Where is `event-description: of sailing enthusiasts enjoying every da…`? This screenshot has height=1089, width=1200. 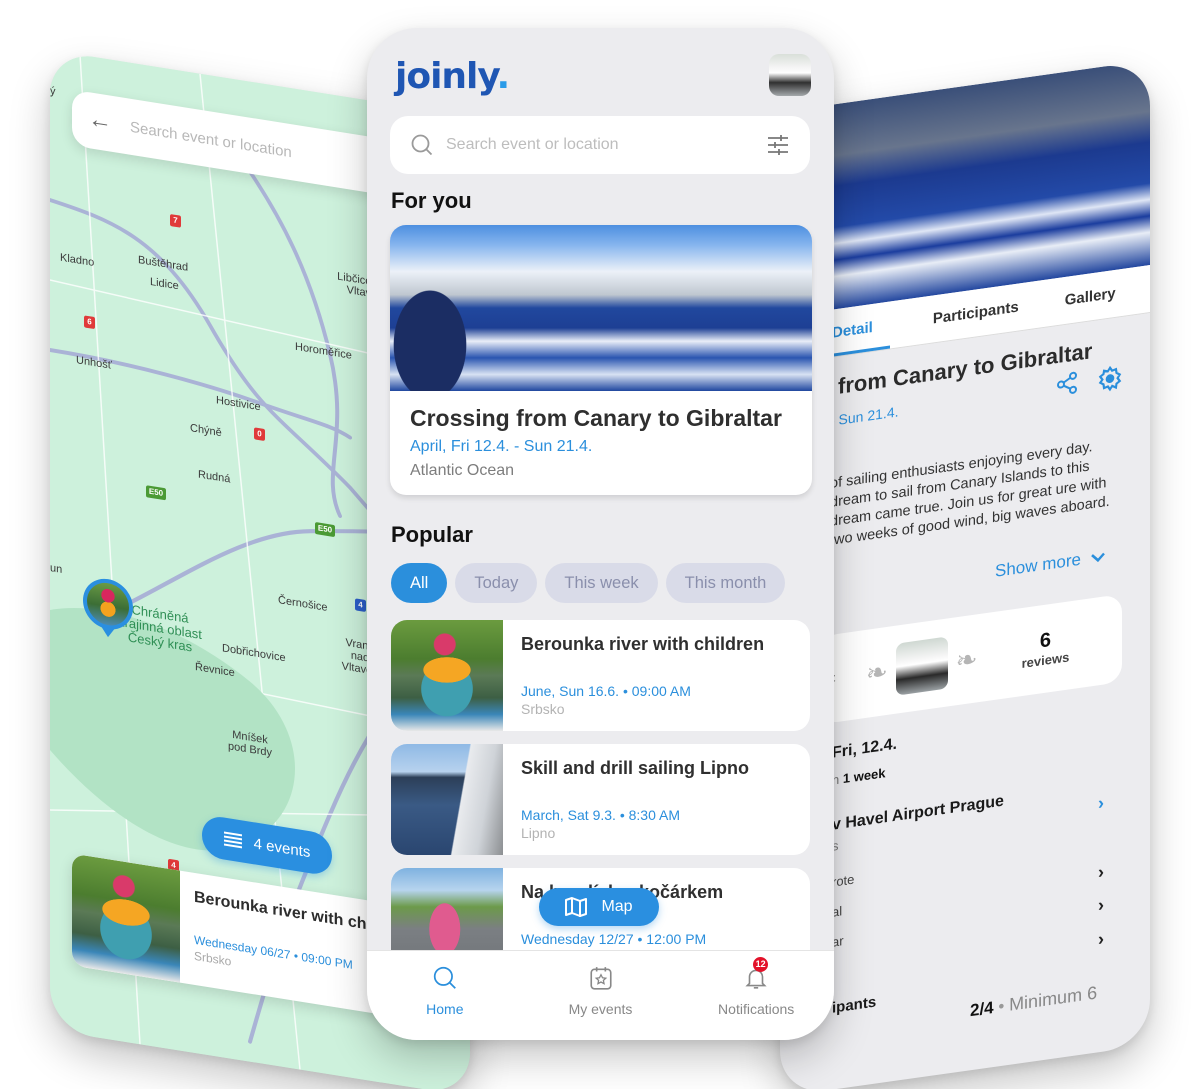 event-description: of sailing enthusiasts enjoying every da… is located at coordinates (970, 494).